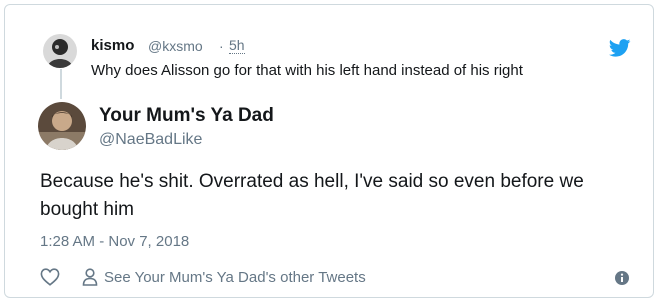 This screenshot has width=660, height=306. Describe the element at coordinates (90, 277) in the screenshot. I see `person-icon` at that location.